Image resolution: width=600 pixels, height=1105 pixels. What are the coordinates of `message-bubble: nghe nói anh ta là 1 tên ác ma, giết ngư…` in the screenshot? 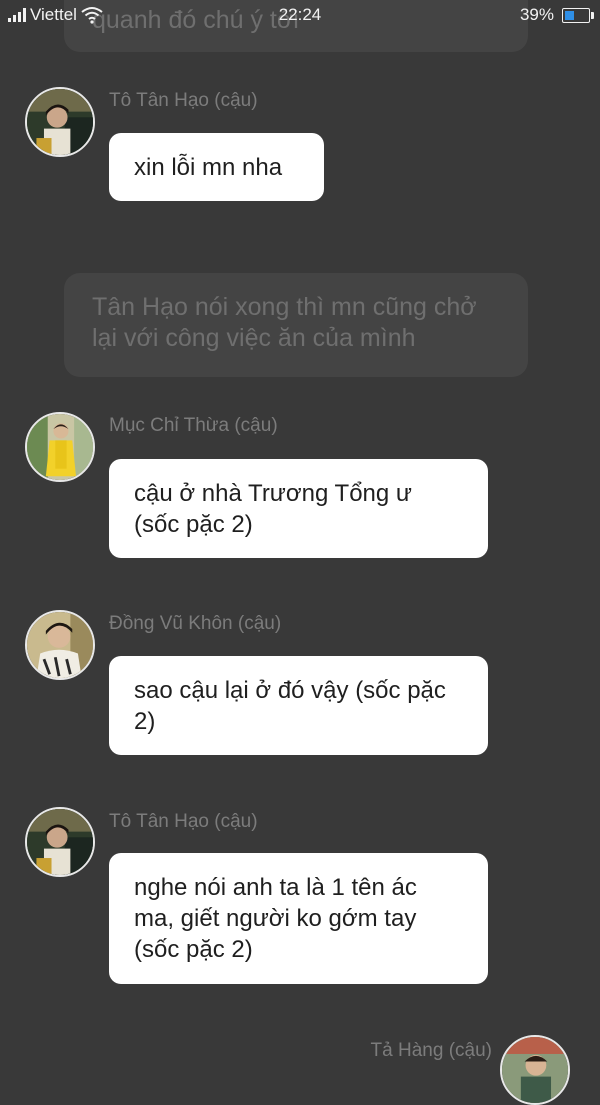 It's located at (298, 918).